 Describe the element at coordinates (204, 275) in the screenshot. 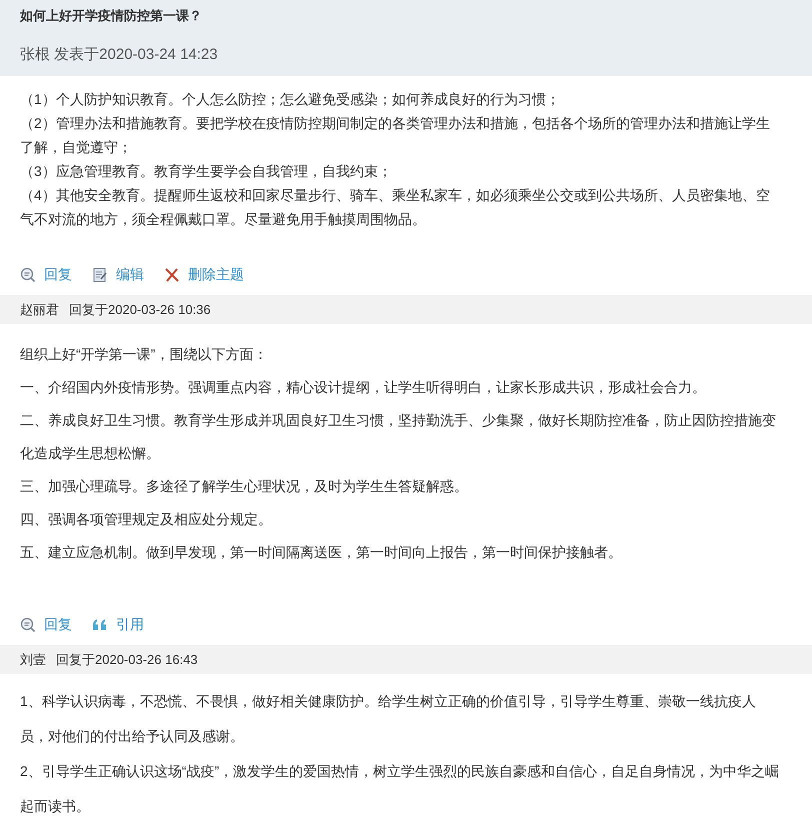

I see `delete-link: 删除主题` at that location.